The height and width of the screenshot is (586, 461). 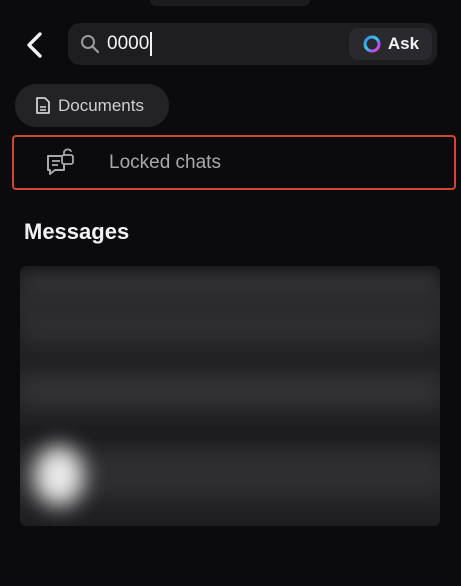 What do you see at coordinates (165, 162) in the screenshot?
I see `locked-chats-label: Locked chats` at bounding box center [165, 162].